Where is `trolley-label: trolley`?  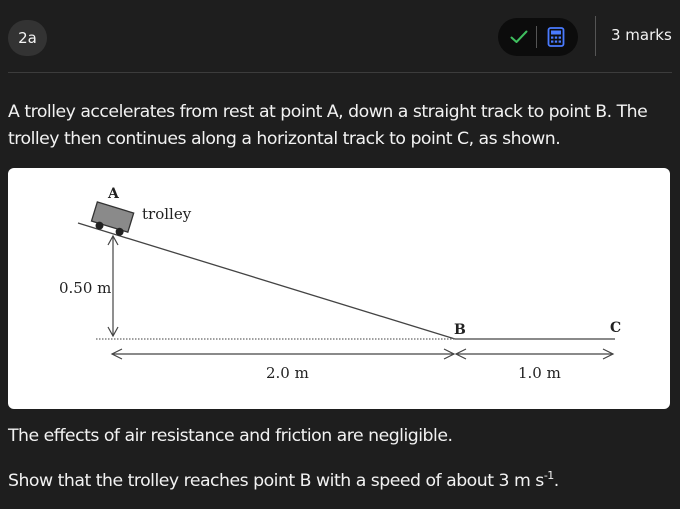
trolley-label: trolley is located at coordinates (167, 214).